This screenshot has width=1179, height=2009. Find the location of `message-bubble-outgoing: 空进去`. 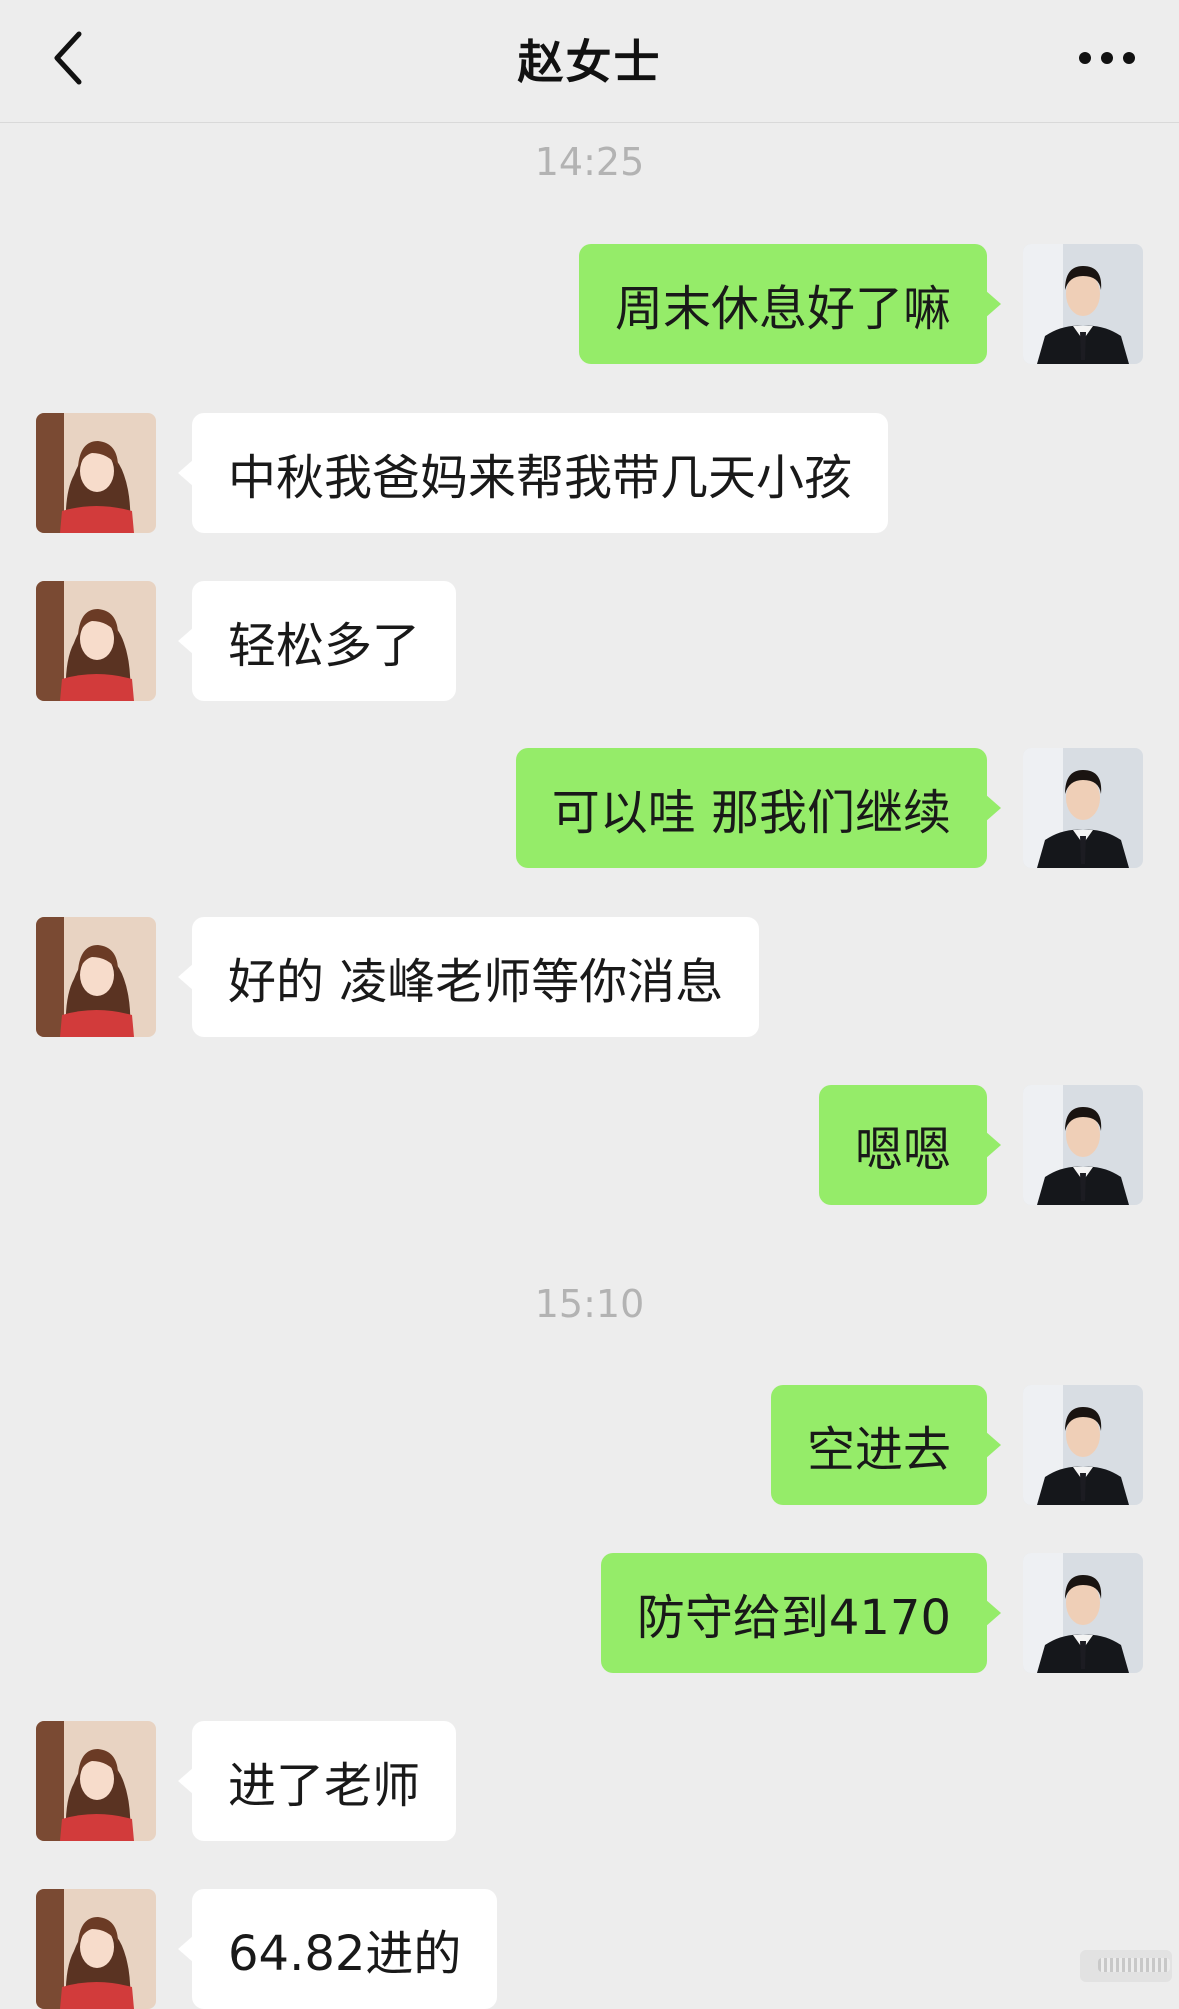

message-bubble-outgoing: 空进去 is located at coordinates (886, 1445).